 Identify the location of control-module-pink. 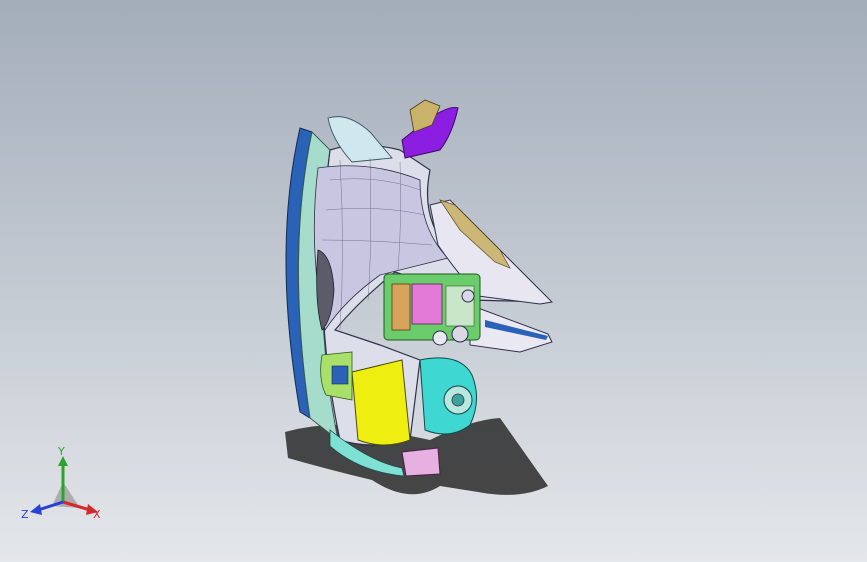
(427, 304).